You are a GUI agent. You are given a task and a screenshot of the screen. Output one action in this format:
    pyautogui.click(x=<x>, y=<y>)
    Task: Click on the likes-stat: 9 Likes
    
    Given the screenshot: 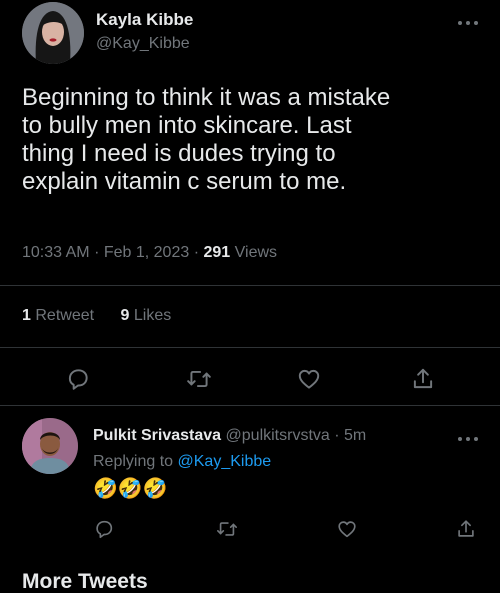 What is the action you would take?
    pyautogui.click(x=146, y=315)
    